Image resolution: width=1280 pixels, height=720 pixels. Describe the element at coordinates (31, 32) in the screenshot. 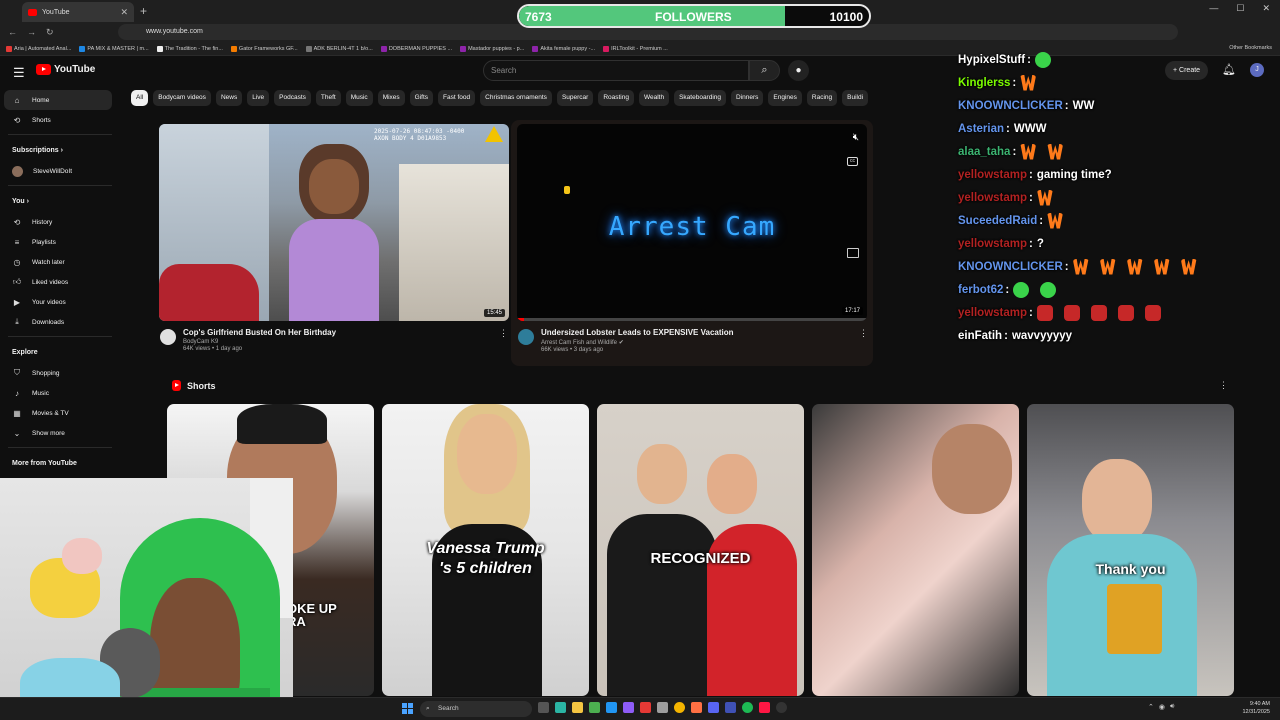

I see `forward-icon: →` at that location.